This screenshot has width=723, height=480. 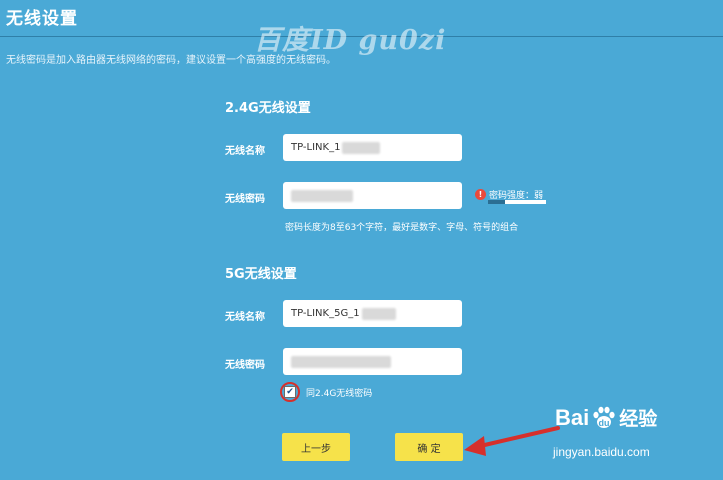 I want to click on password-input-5g, so click(x=372, y=361).